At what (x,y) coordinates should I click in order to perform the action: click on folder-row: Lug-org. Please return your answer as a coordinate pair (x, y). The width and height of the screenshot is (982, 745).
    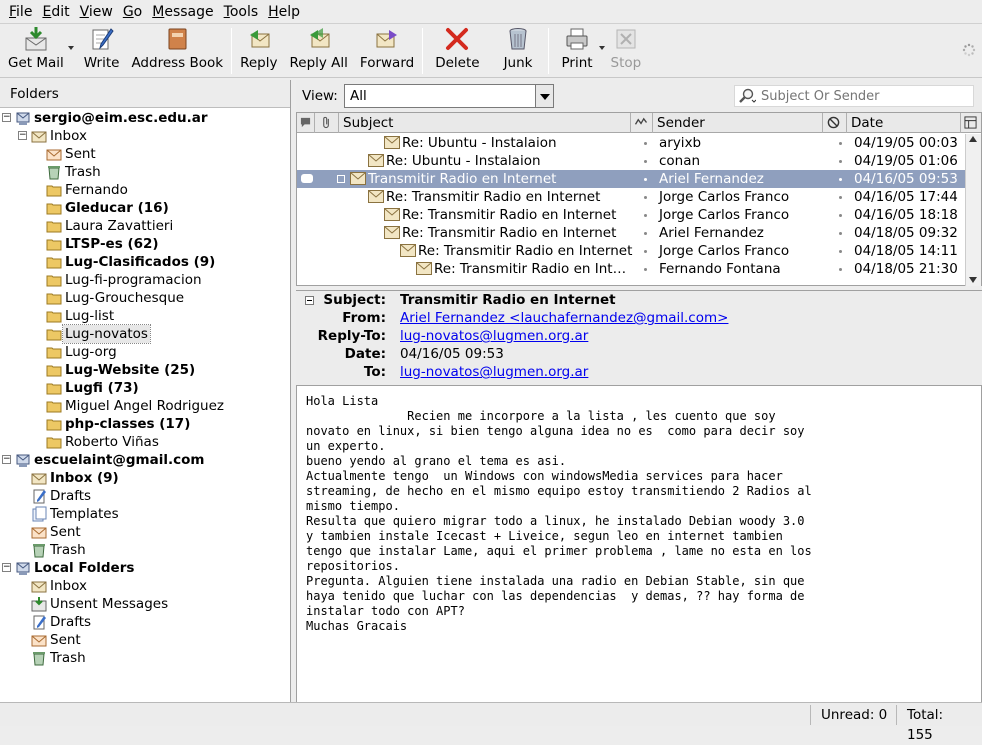
    Looking at the image, I should click on (145, 352).